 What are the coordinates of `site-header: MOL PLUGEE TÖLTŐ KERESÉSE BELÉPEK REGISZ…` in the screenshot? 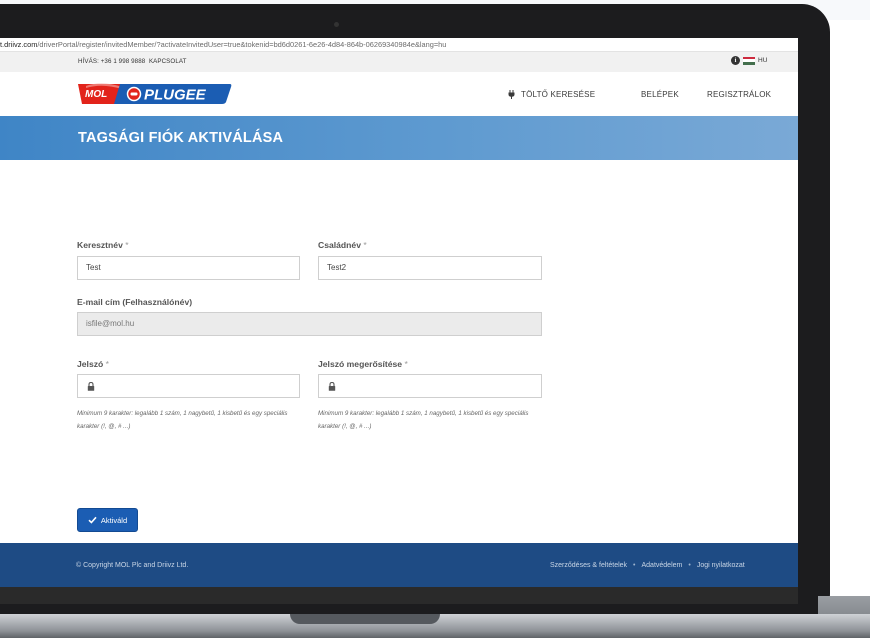 It's located at (399, 94).